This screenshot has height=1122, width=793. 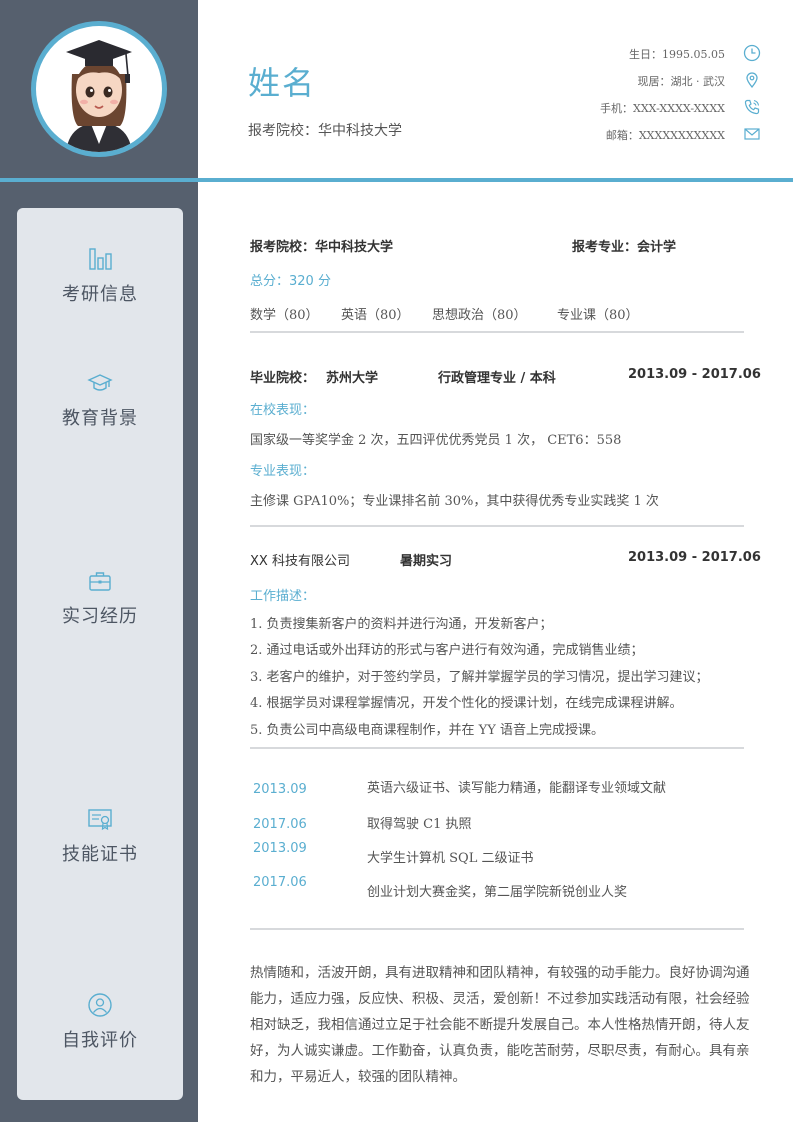 I want to click on contact-phone-text: 手机：XXX-XXXX-XXXX, so click(x=662, y=108).